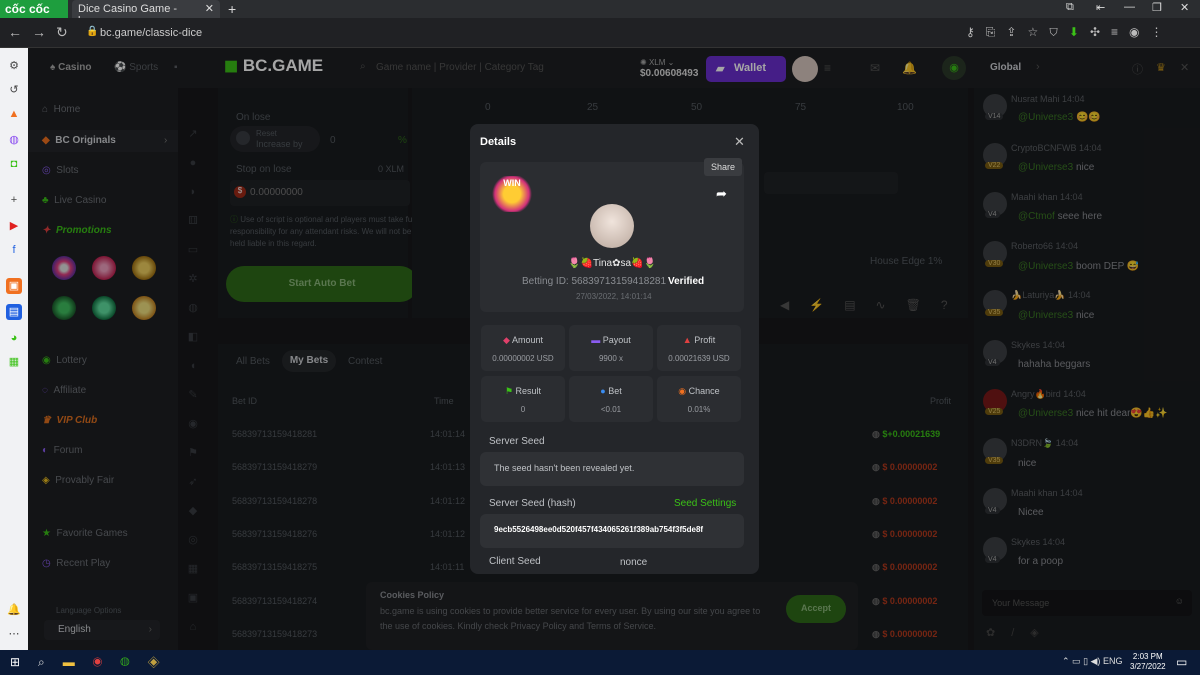  What do you see at coordinates (78, 662) in the screenshot?
I see `folder-icon: ▬` at bounding box center [78, 662].